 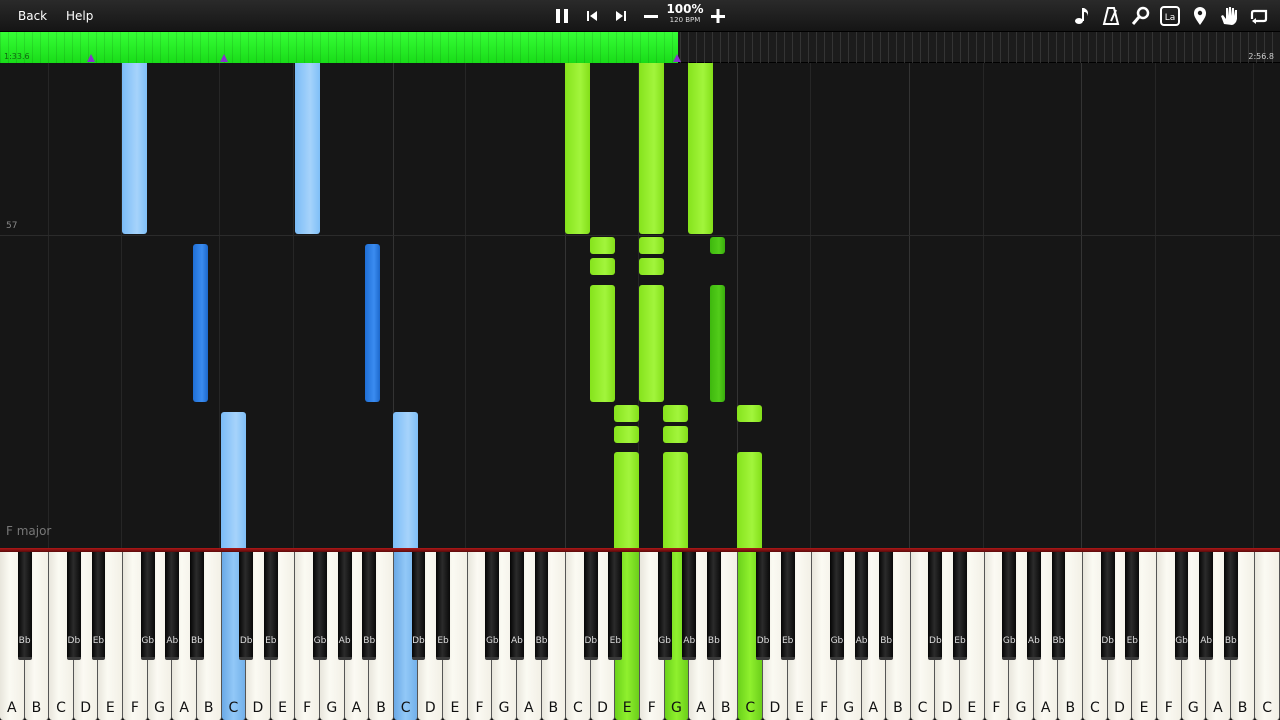 I want to click on skip-back-icon, so click(x=592, y=16).